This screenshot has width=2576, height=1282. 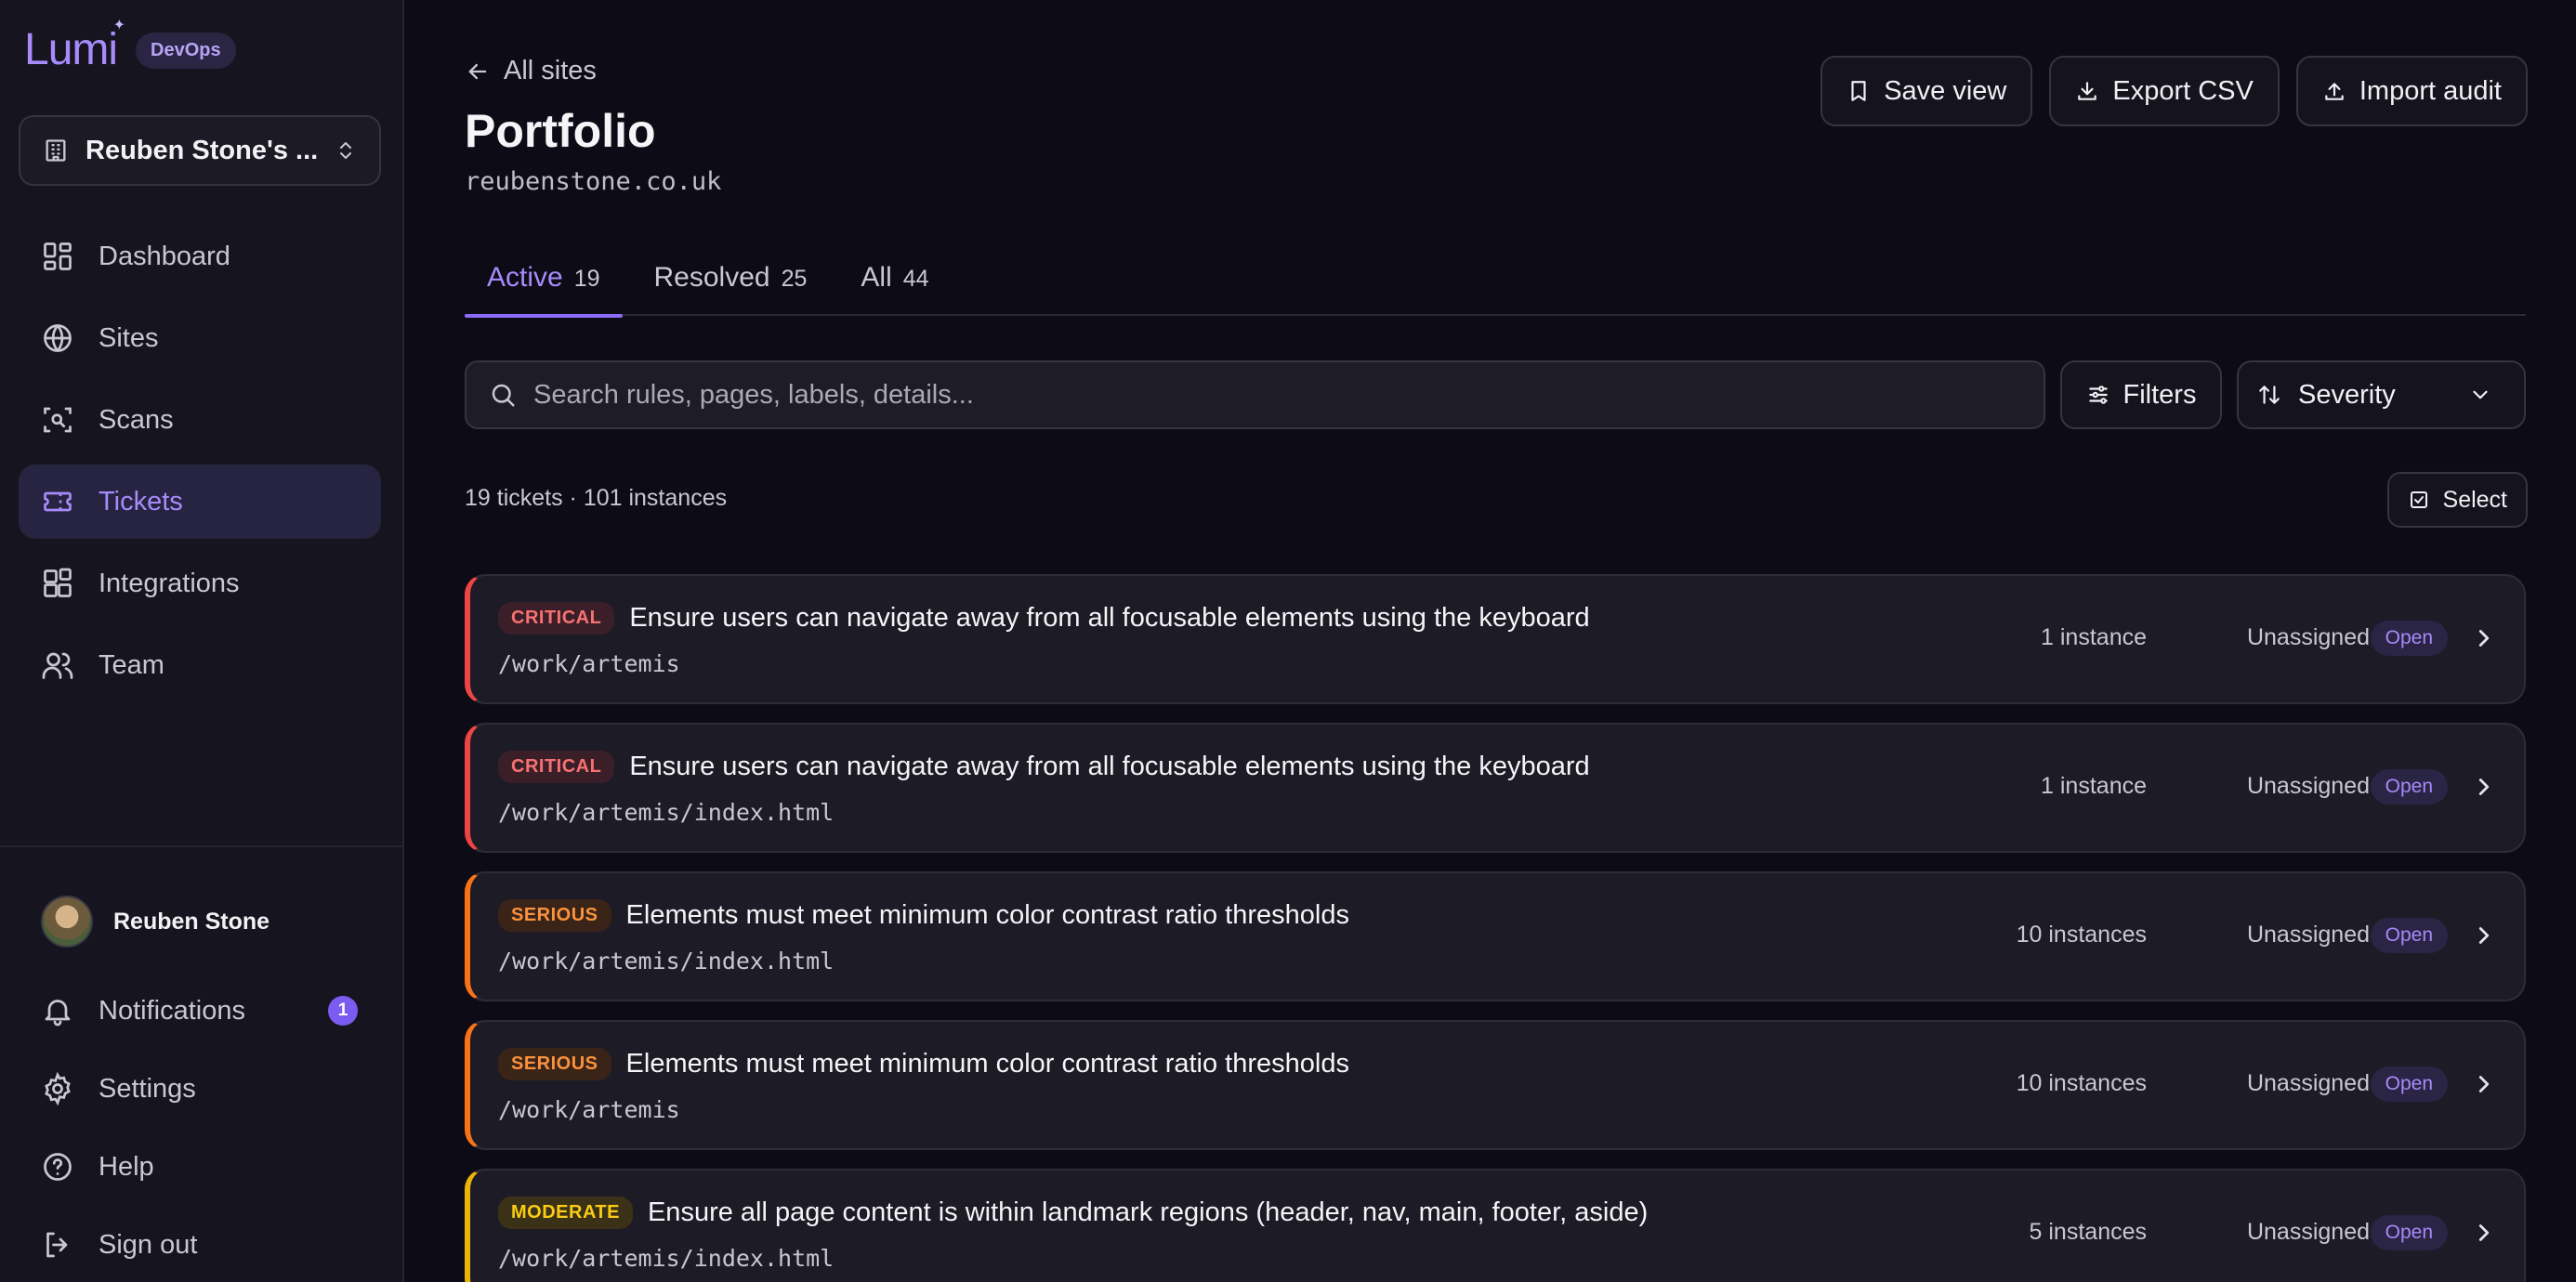 I want to click on export-csv-button: Export CSV, so click(x=2164, y=91).